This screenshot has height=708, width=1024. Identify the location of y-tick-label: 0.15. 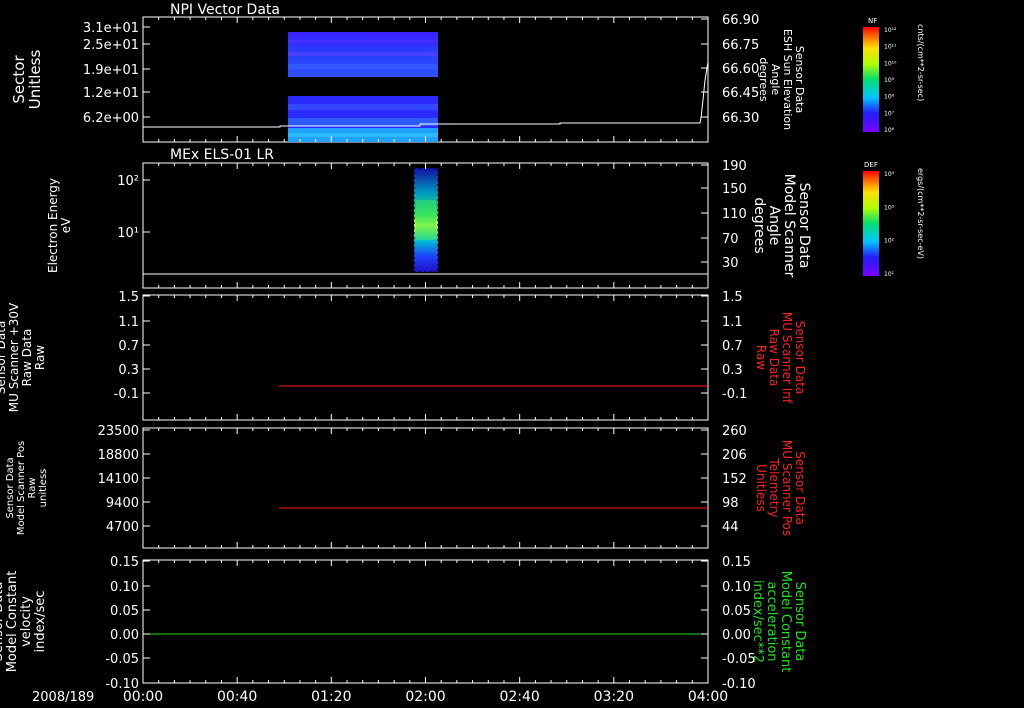
(124, 562).